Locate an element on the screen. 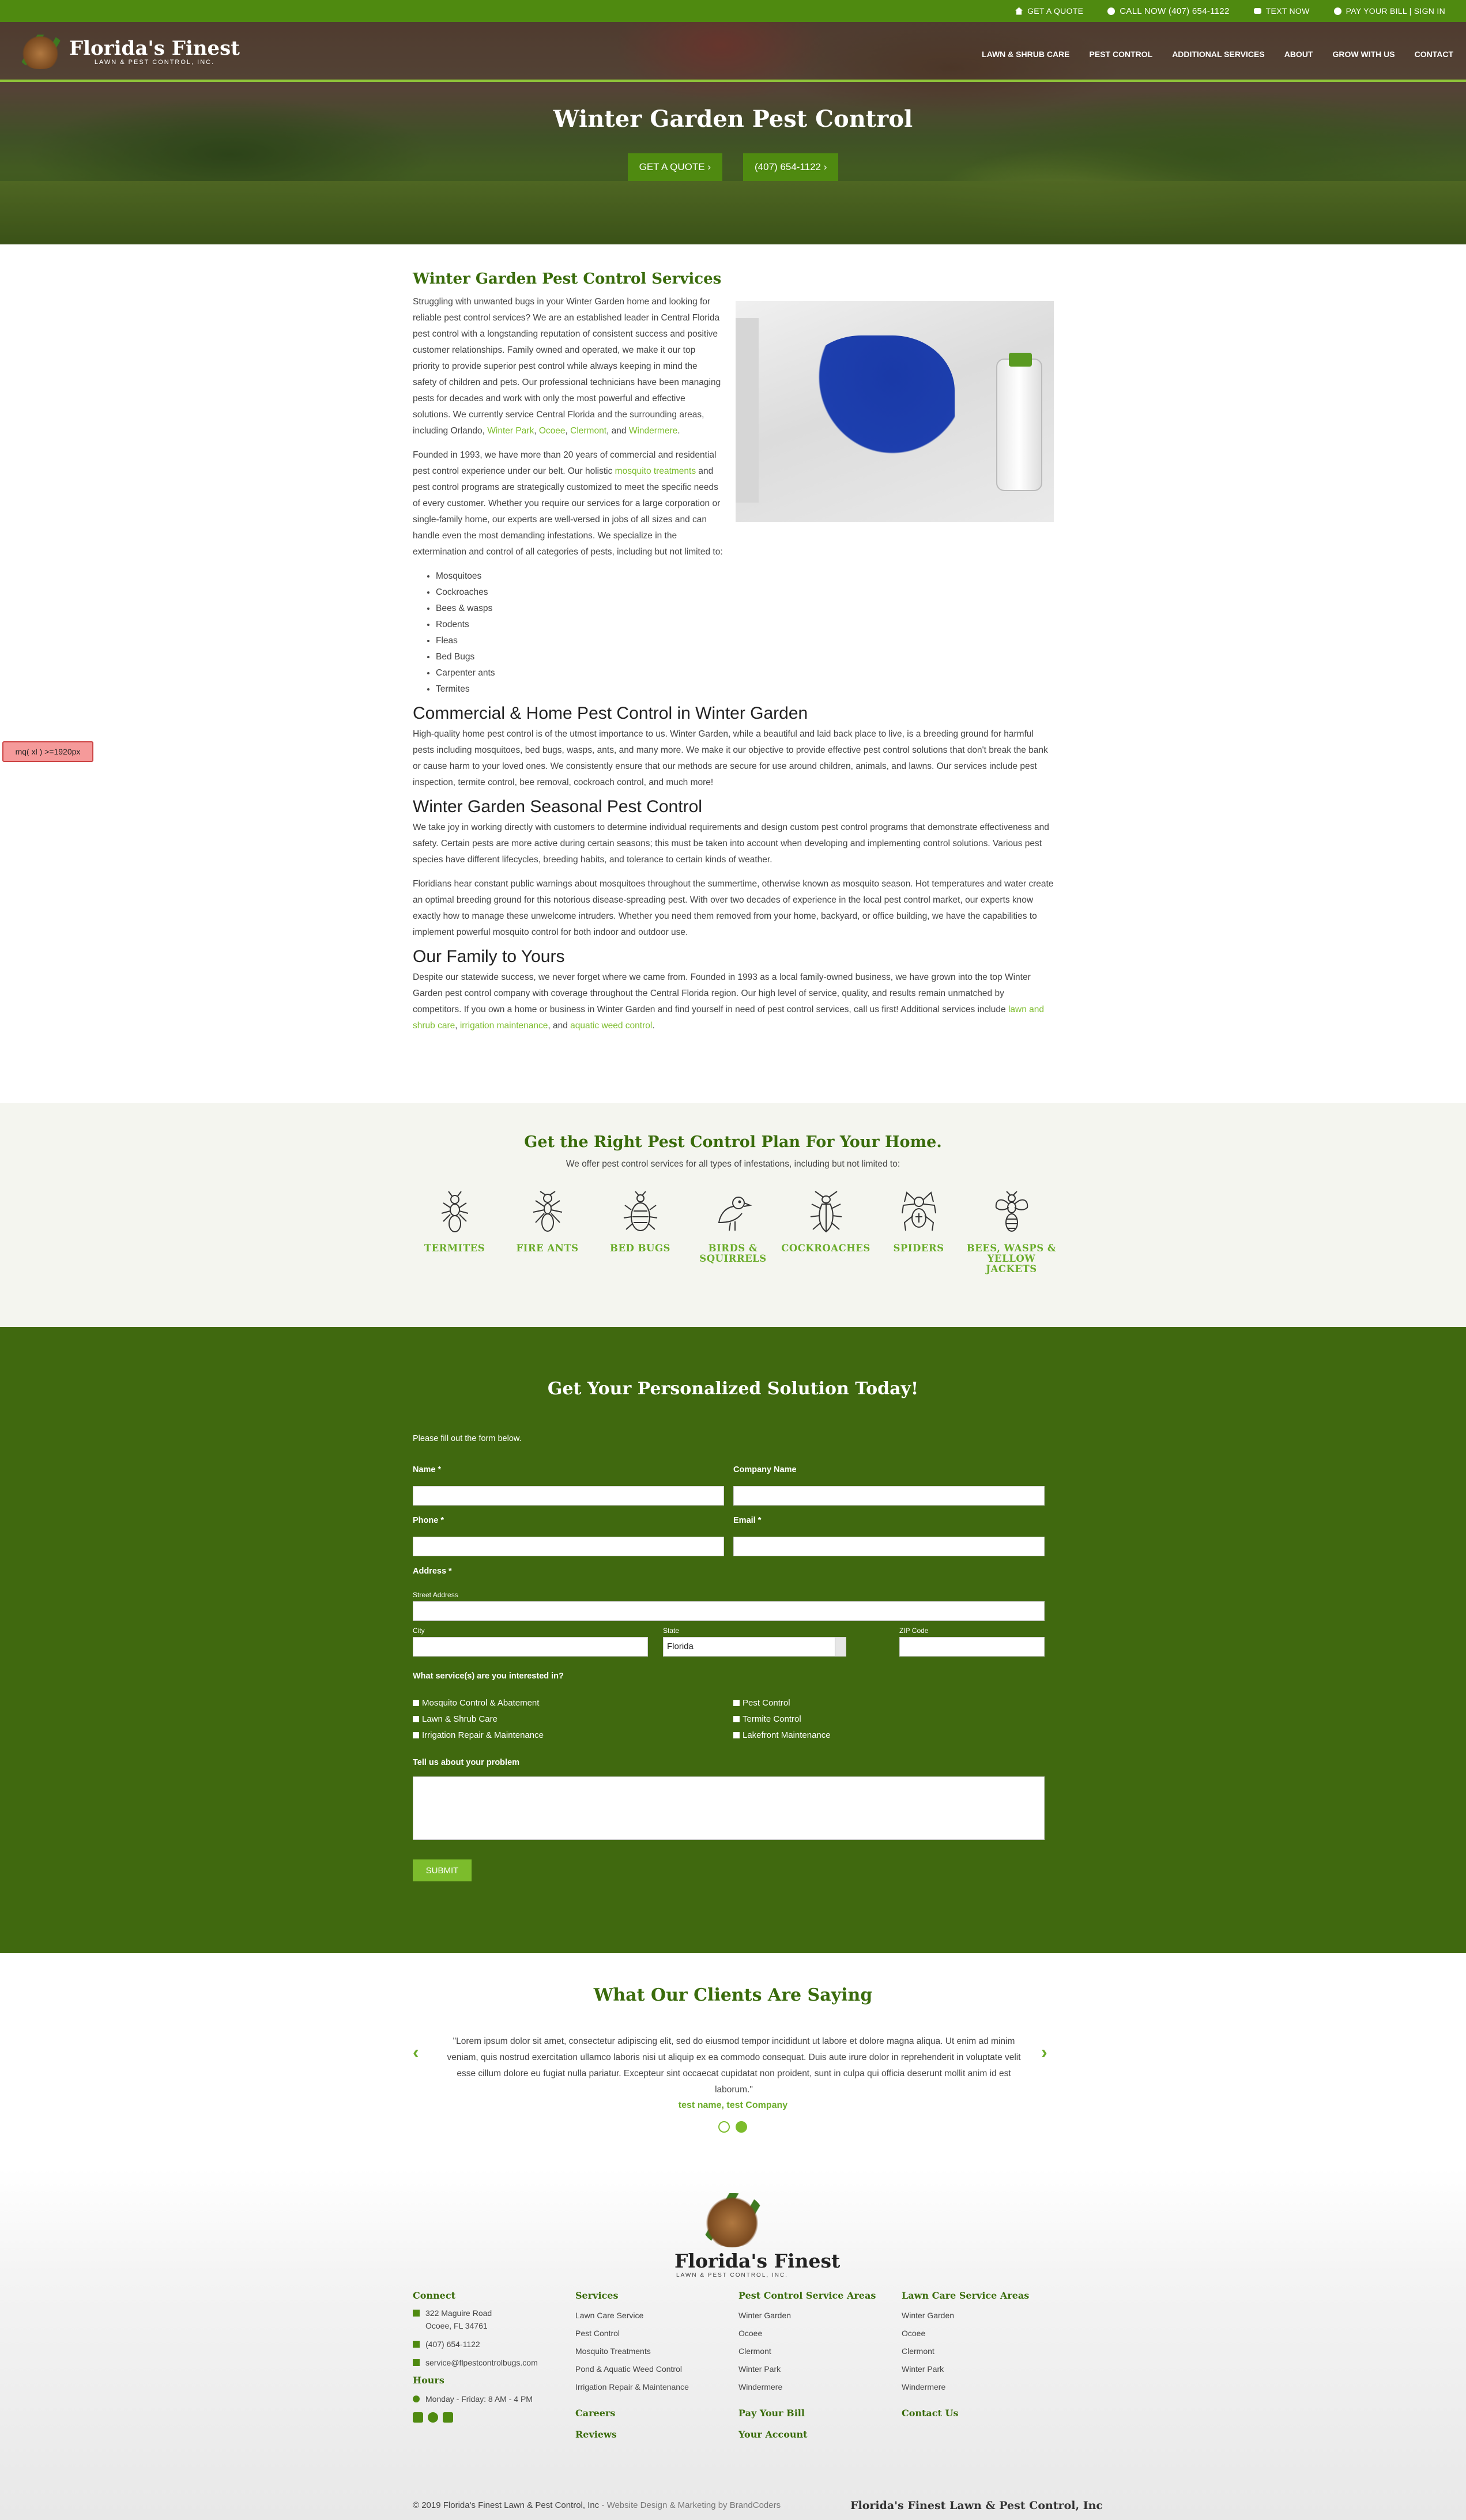 This screenshot has height=2520, width=1466. twitter-icon is located at coordinates (448, 2417).